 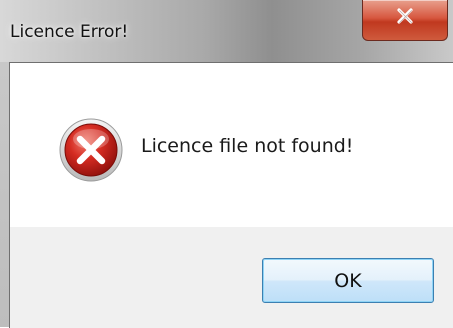 I want to click on close-icon, so click(x=405, y=16).